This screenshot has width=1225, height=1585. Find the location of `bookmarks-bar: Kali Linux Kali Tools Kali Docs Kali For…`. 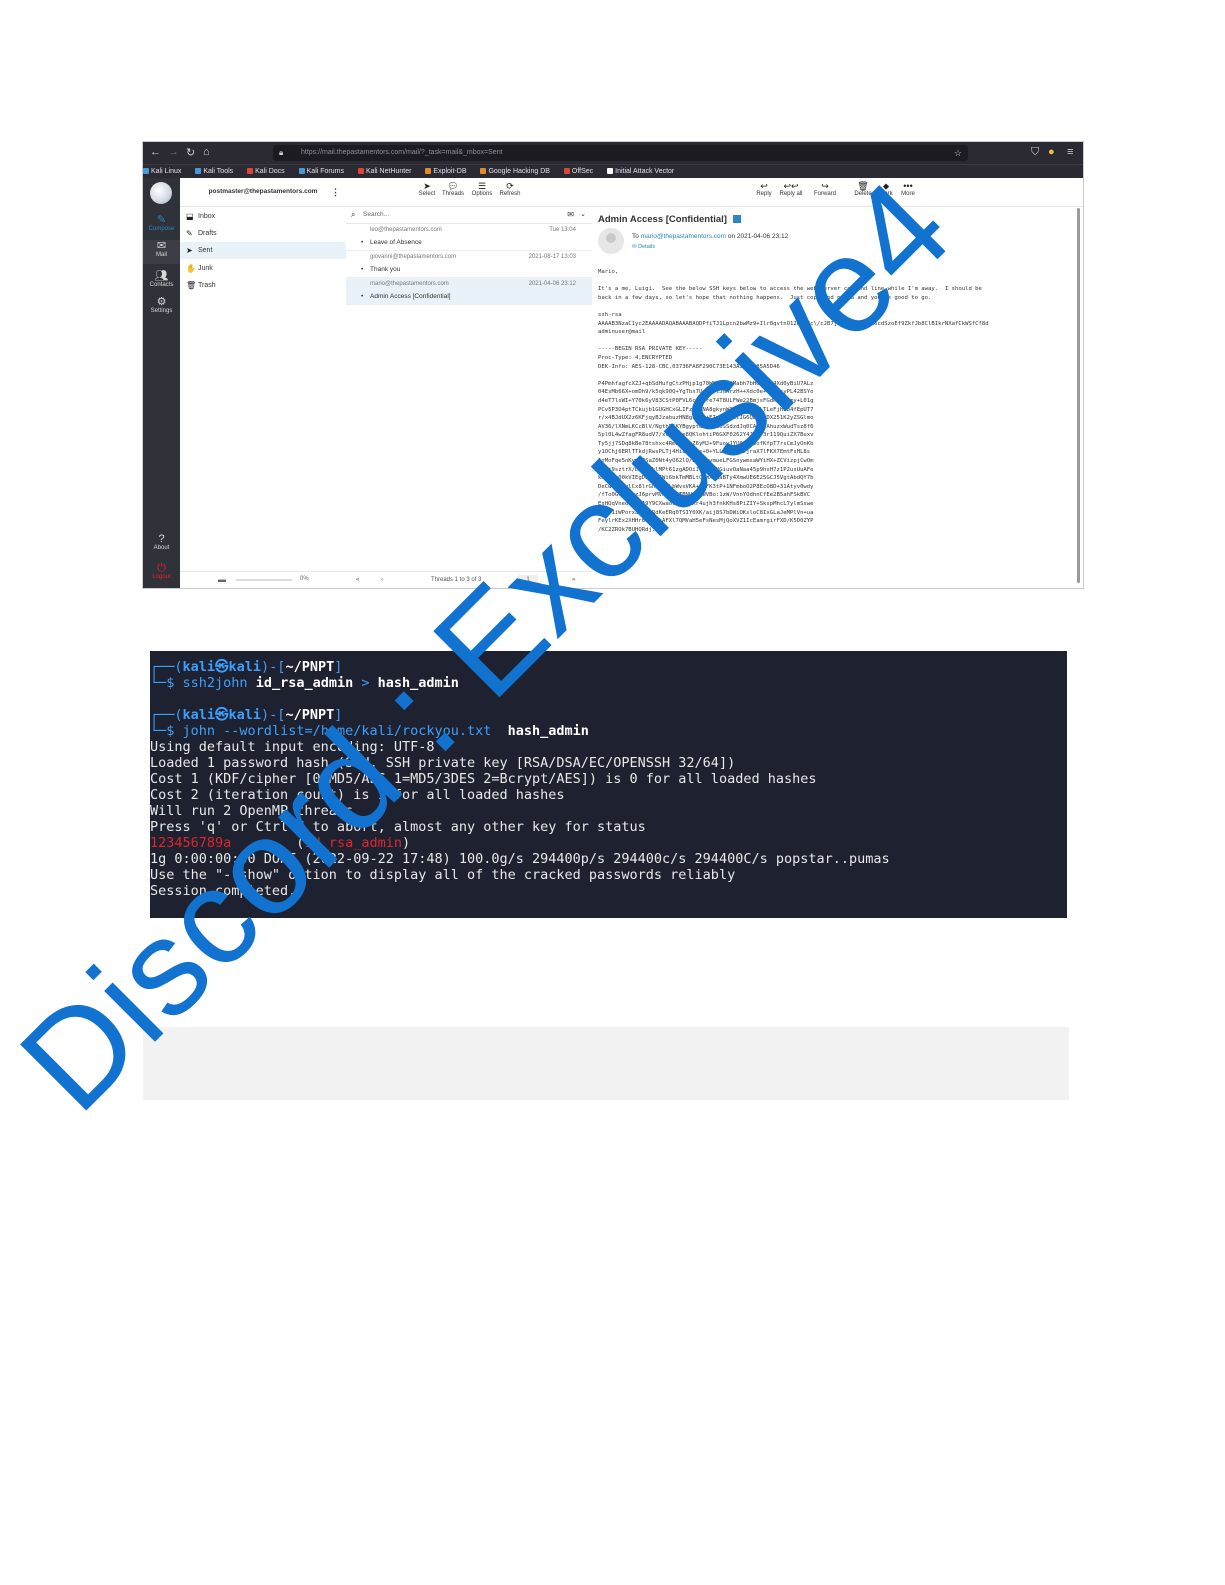

bookmarks-bar: Kali Linux Kali Tools Kali Docs Kali For… is located at coordinates (613, 171).